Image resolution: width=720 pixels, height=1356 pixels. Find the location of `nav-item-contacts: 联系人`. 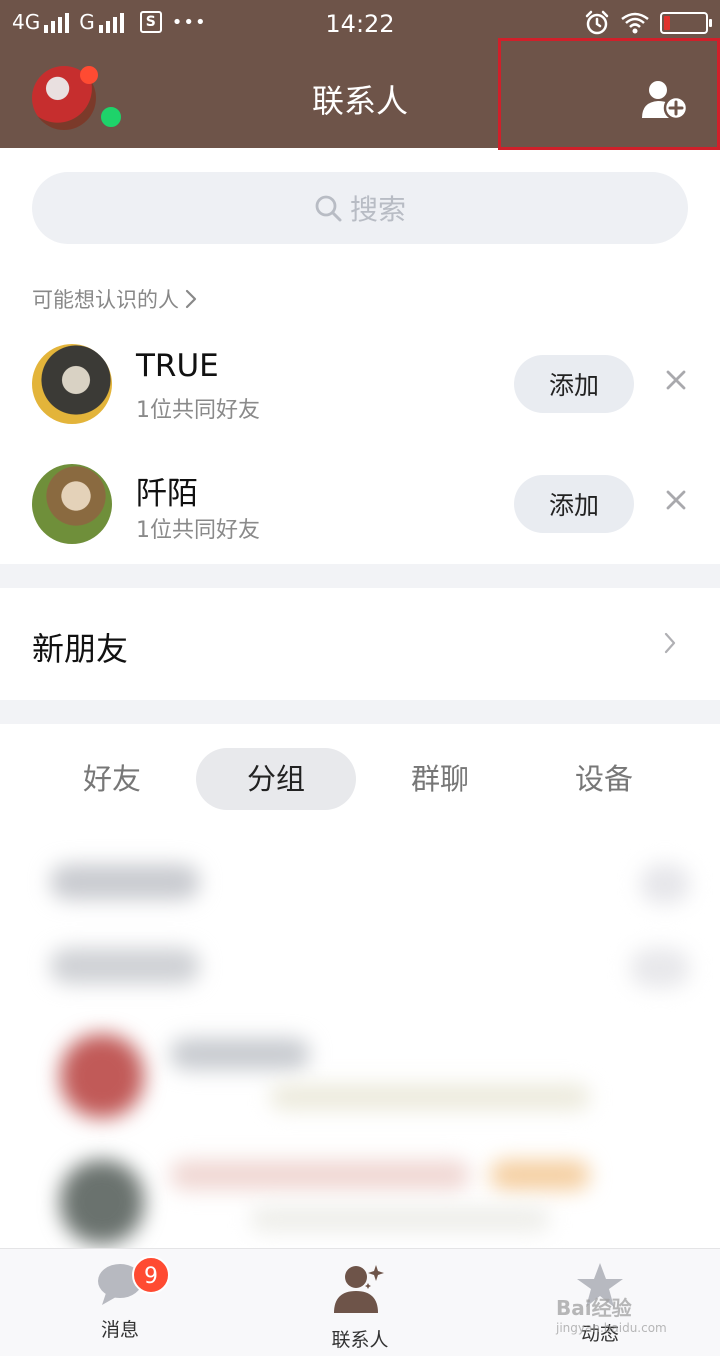

nav-item-contacts: 联系人 is located at coordinates (360, 1306).